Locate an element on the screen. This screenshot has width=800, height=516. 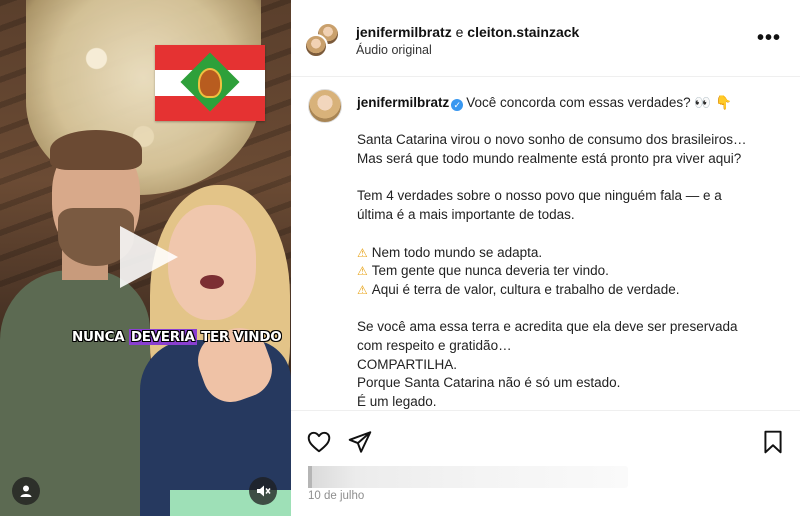
user-icon is located at coordinates (26, 491).